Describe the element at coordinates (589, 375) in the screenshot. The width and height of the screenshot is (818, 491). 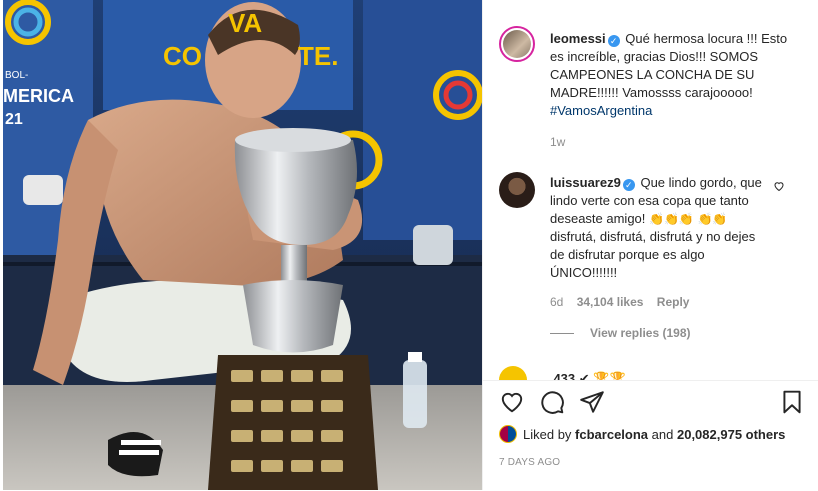
I see `next-comment-text: 433 ✔ 🏆🏆` at that location.